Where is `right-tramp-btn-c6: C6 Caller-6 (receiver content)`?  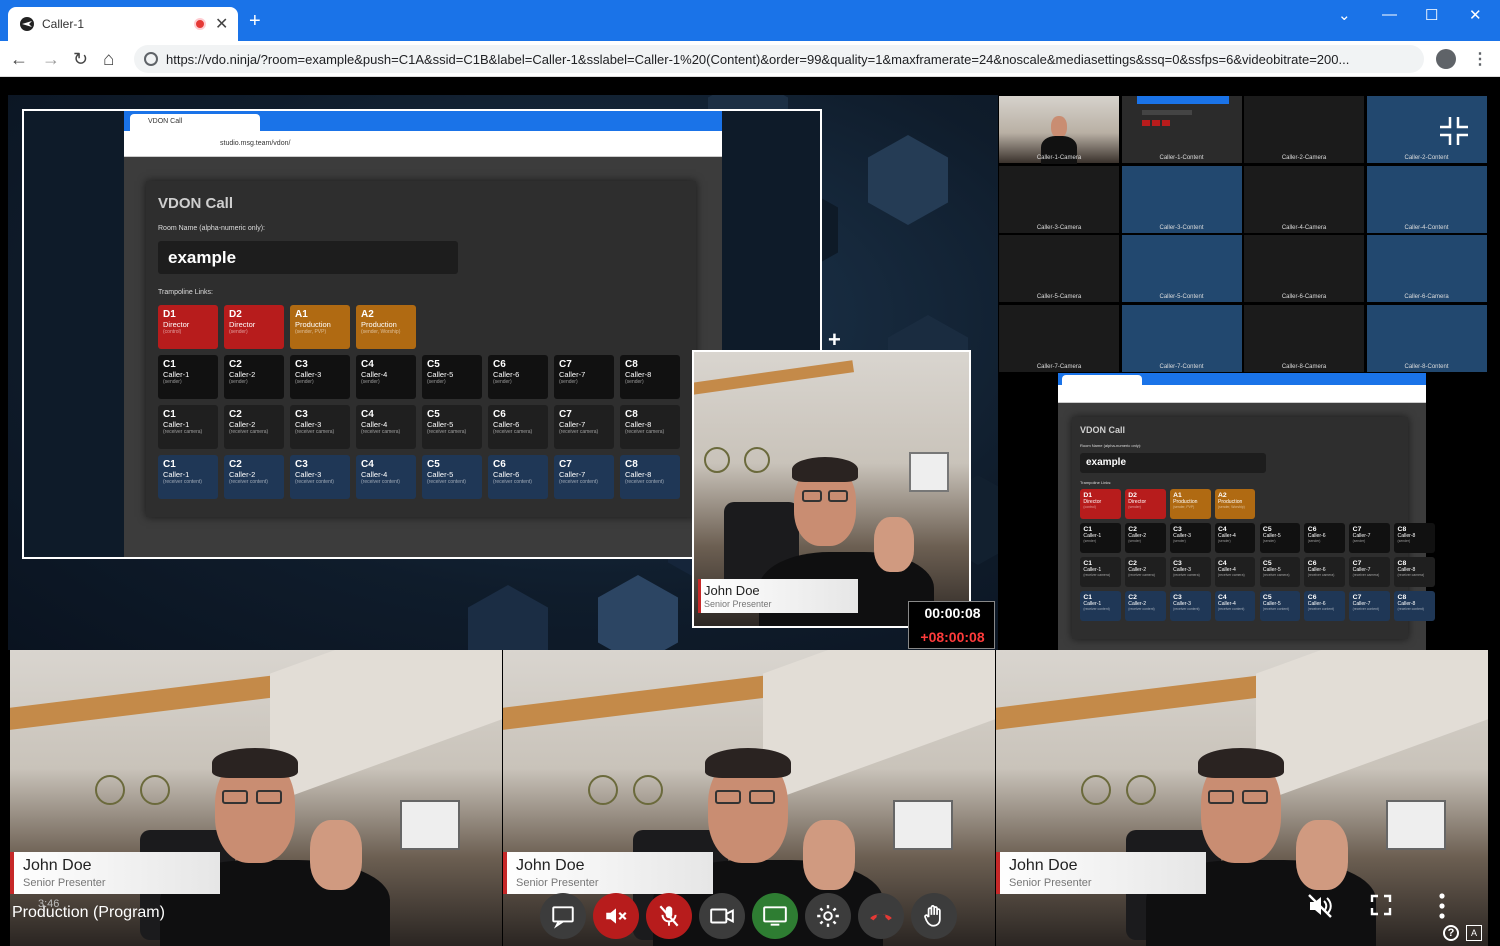
right-tramp-btn-c6: C6 Caller-6 (receiver content) is located at coordinates (1325, 606).